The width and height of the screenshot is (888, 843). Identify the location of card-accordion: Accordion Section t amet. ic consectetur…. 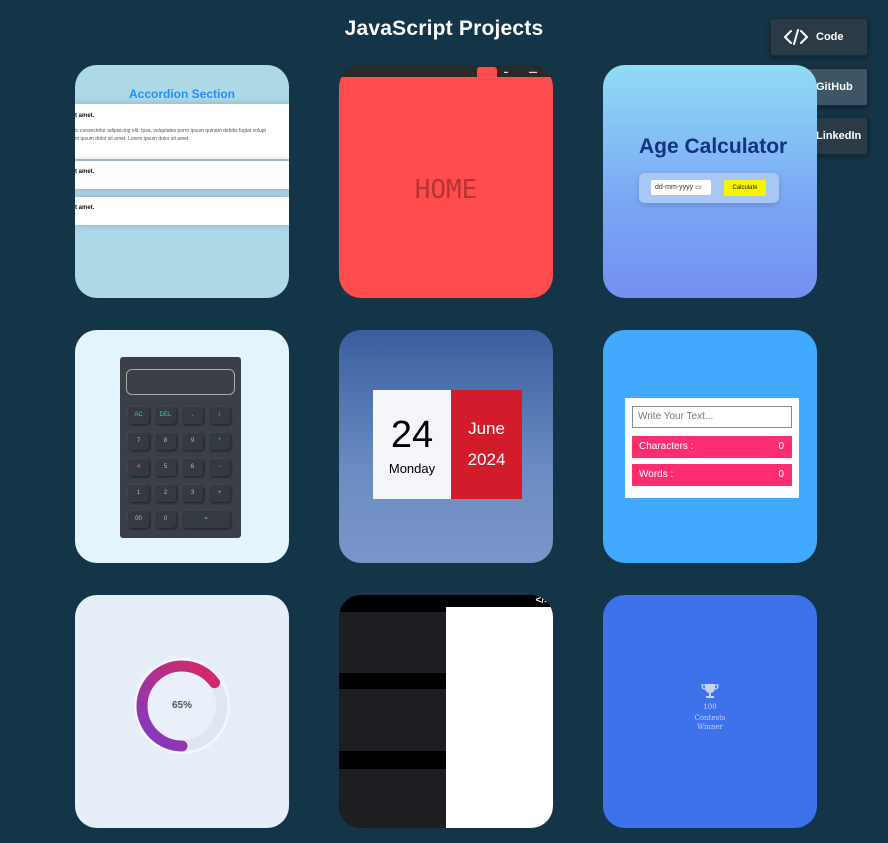
(182, 181).